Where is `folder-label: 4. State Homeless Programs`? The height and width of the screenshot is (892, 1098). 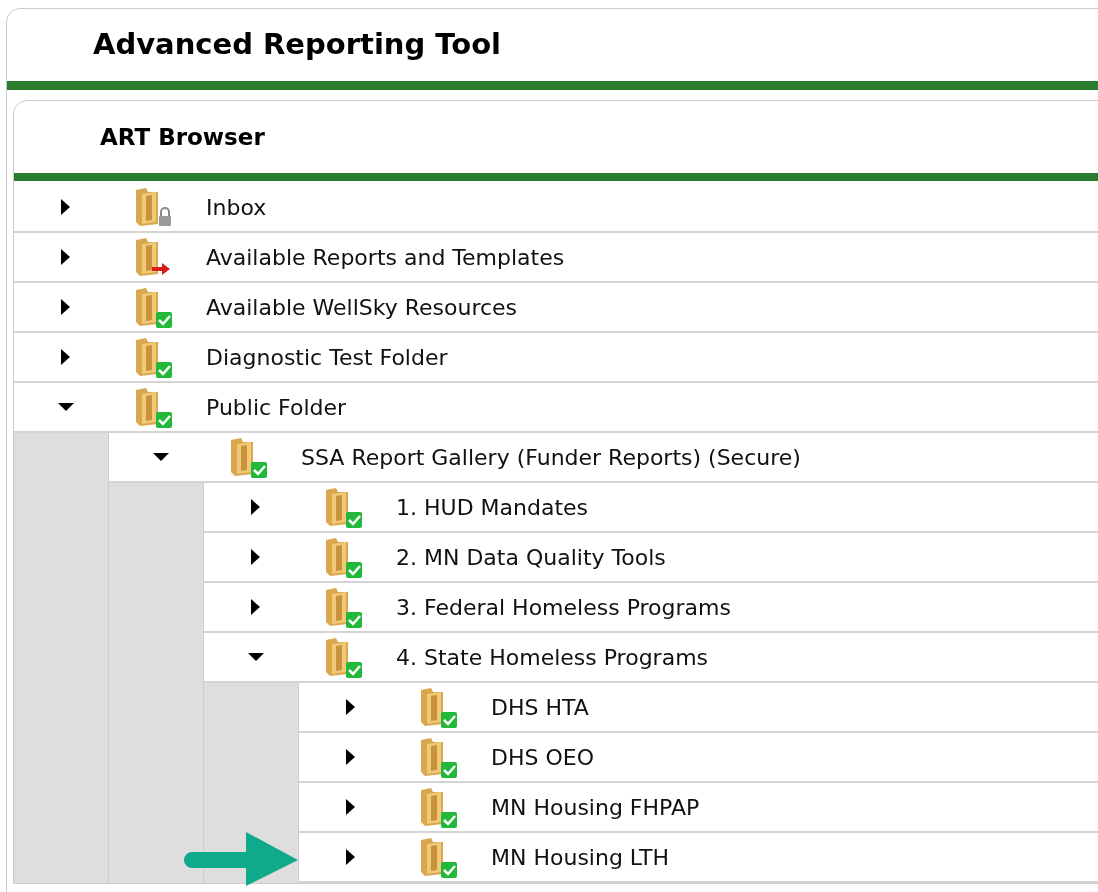 folder-label: 4. State Homeless Programs is located at coordinates (552, 657).